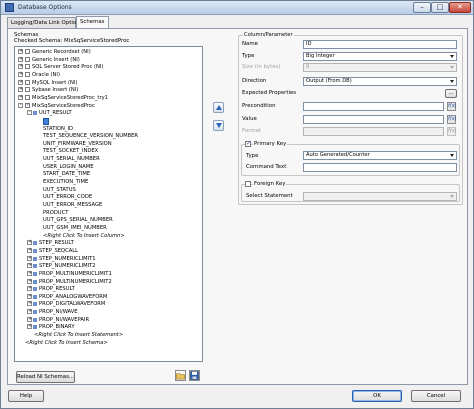 The image size is (474, 409). What do you see at coordinates (108, 151) in the screenshot?
I see `tree-row: TEST_SOCKET_INDEX` at bounding box center [108, 151].